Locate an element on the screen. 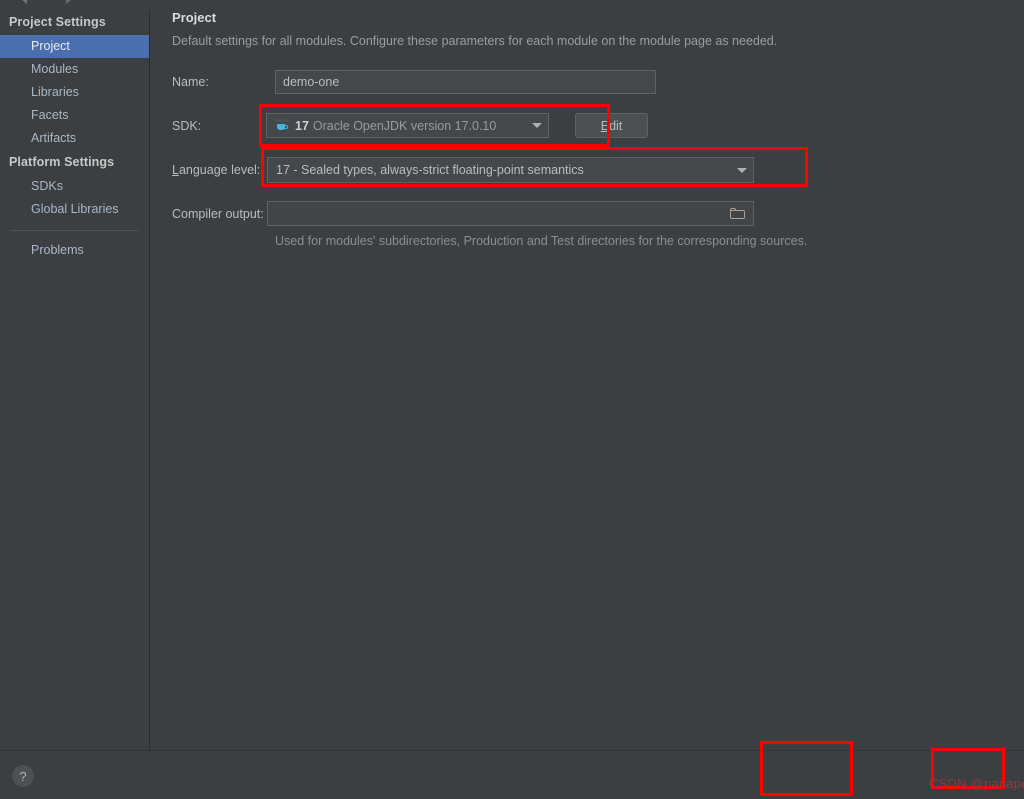 This screenshot has width=1024, height=799. language-level-label: Language level: is located at coordinates (216, 170).